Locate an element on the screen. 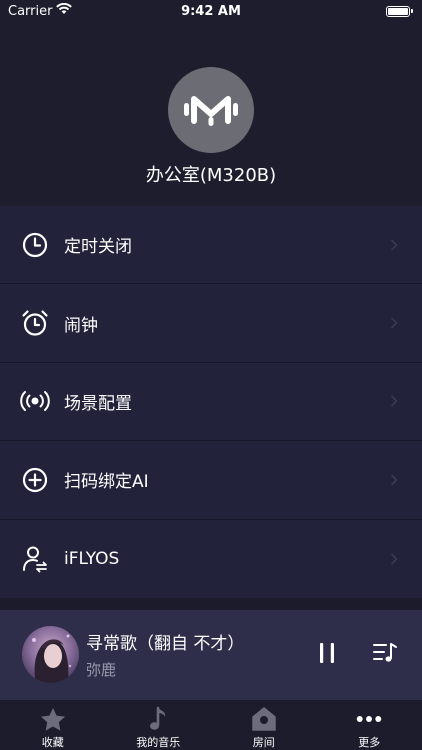 The width and height of the screenshot is (422, 750). battery-level is located at coordinates (398, 11).